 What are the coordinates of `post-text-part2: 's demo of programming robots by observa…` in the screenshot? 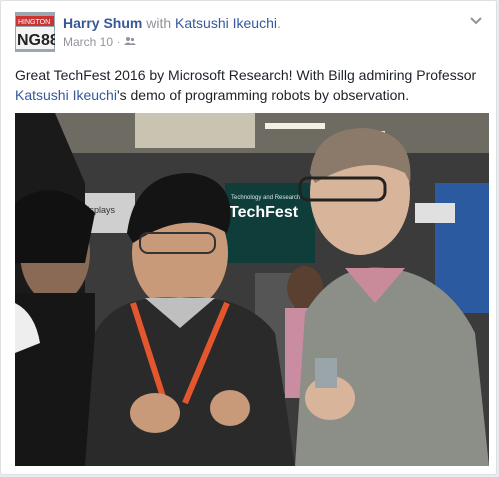 It's located at (263, 95).